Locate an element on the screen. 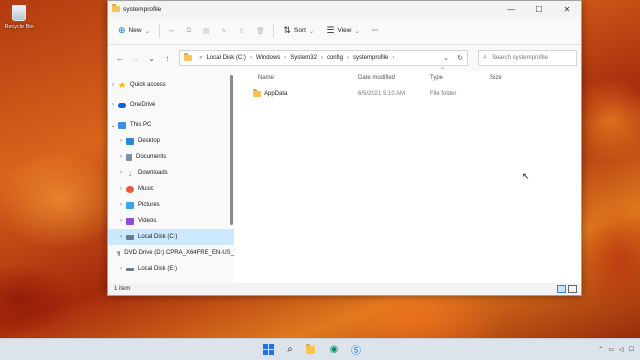 Image resolution: width=640 pixels, height=360 pixels. share-button: ⇪ is located at coordinates (241, 31).